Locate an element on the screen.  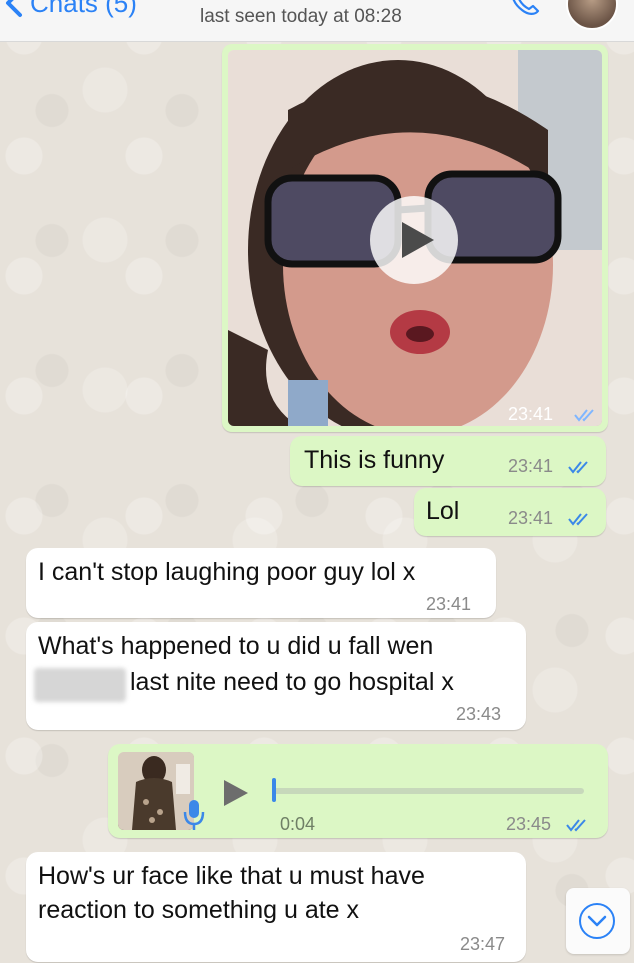
chat-header: Chats (5) last seen today at 08:28 is located at coordinates (317, 21).